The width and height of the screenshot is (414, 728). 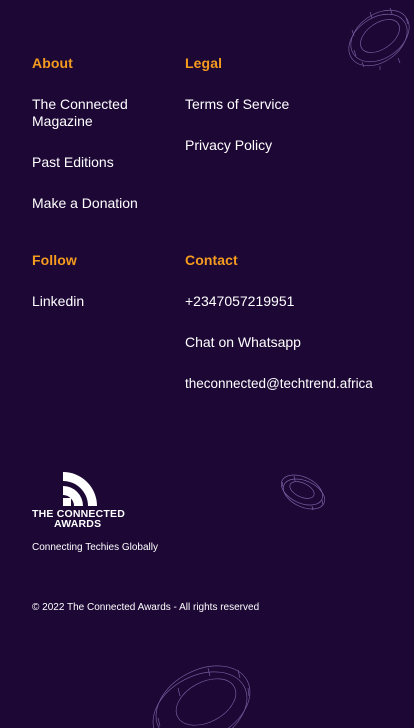 What do you see at coordinates (73, 162) in the screenshot?
I see `about-link-past-editions: Past Editions` at bounding box center [73, 162].